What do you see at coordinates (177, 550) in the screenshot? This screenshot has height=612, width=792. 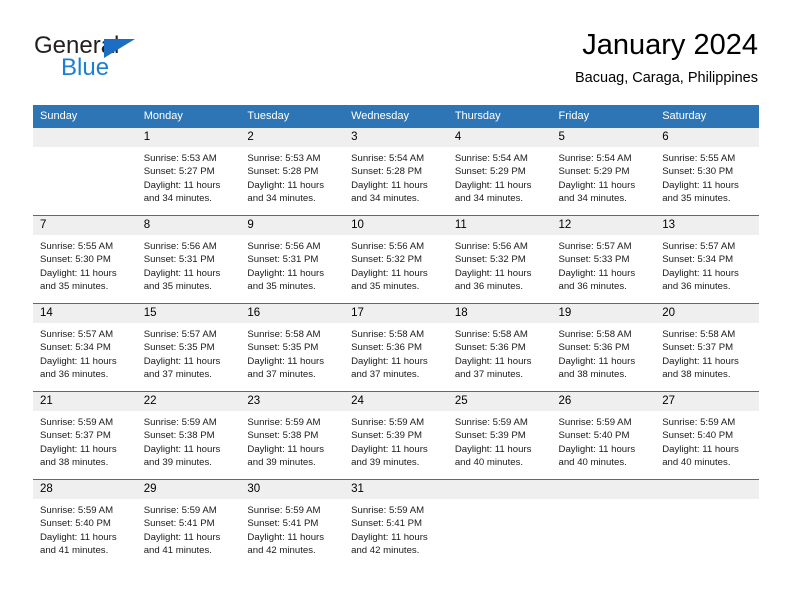 I see `day-info-daylight-line2: and 41 minutes.` at bounding box center [177, 550].